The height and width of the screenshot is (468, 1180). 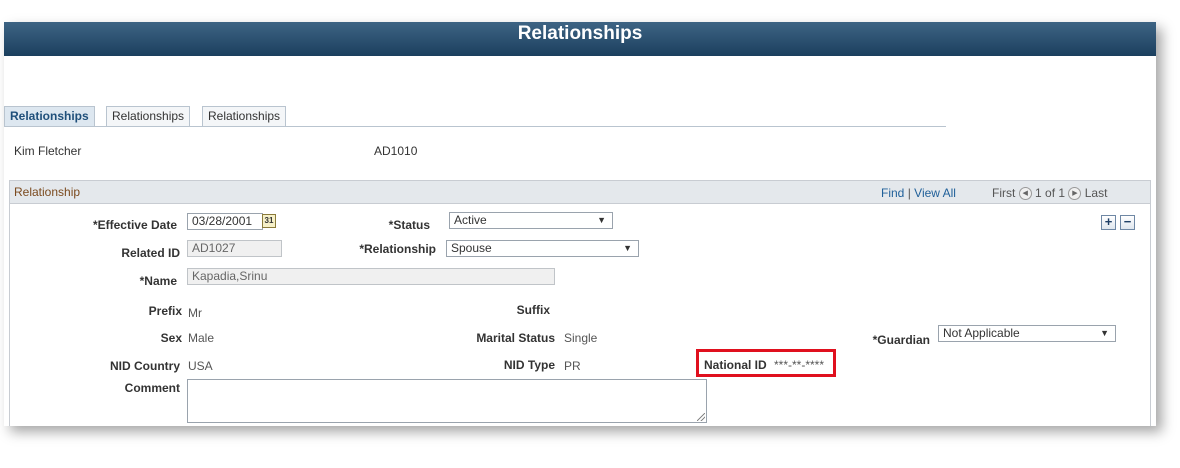 What do you see at coordinates (148, 116) in the screenshot?
I see `tab-relationships-2: Relationships` at bounding box center [148, 116].